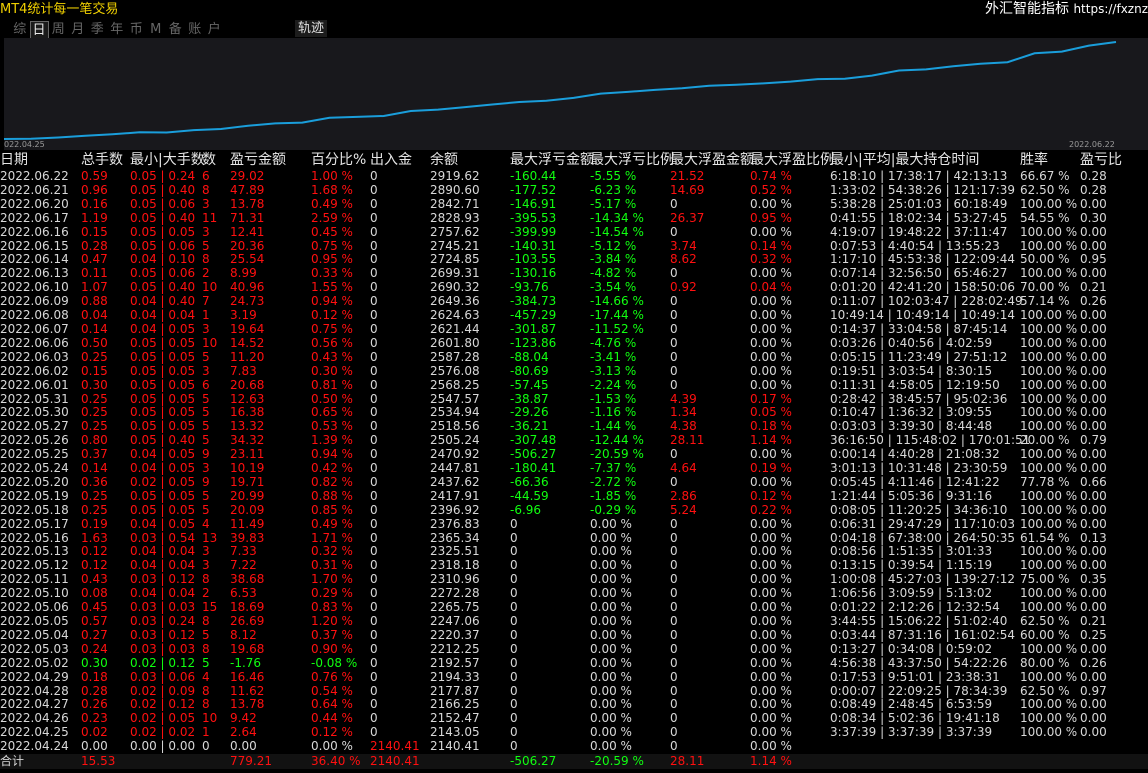  Describe the element at coordinates (919, 217) in the screenshot. I see `hold-time-cell: 0:41:55 | 18:02:34 | 53:27:45` at that location.